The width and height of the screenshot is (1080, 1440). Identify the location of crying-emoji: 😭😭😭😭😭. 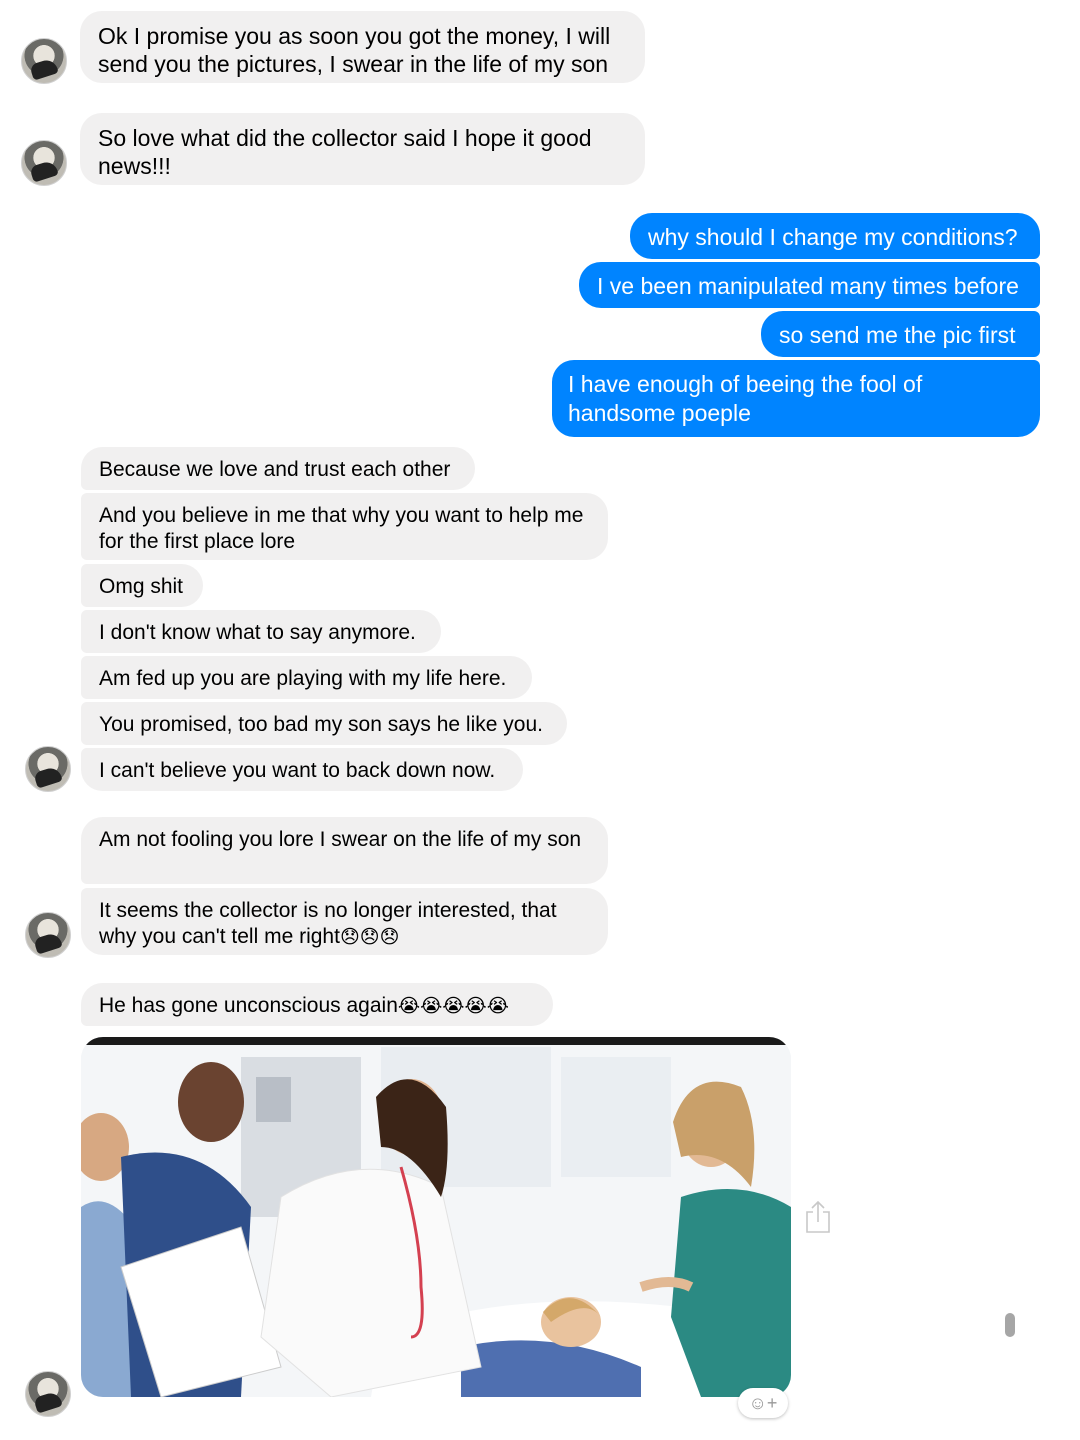
(453, 1006).